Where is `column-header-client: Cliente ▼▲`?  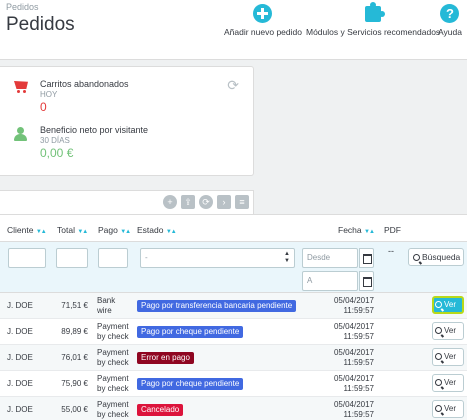
column-header-client: Cliente ▼▲ is located at coordinates (27, 230).